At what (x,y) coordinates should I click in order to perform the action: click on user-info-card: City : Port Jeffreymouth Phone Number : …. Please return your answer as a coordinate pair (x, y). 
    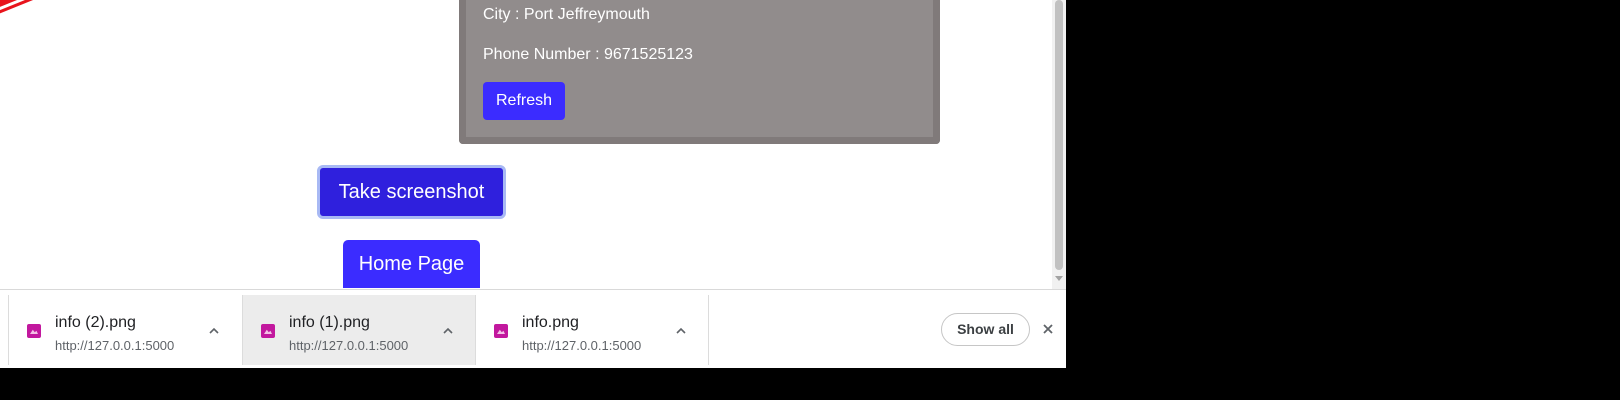
    Looking at the image, I should click on (699, 72).